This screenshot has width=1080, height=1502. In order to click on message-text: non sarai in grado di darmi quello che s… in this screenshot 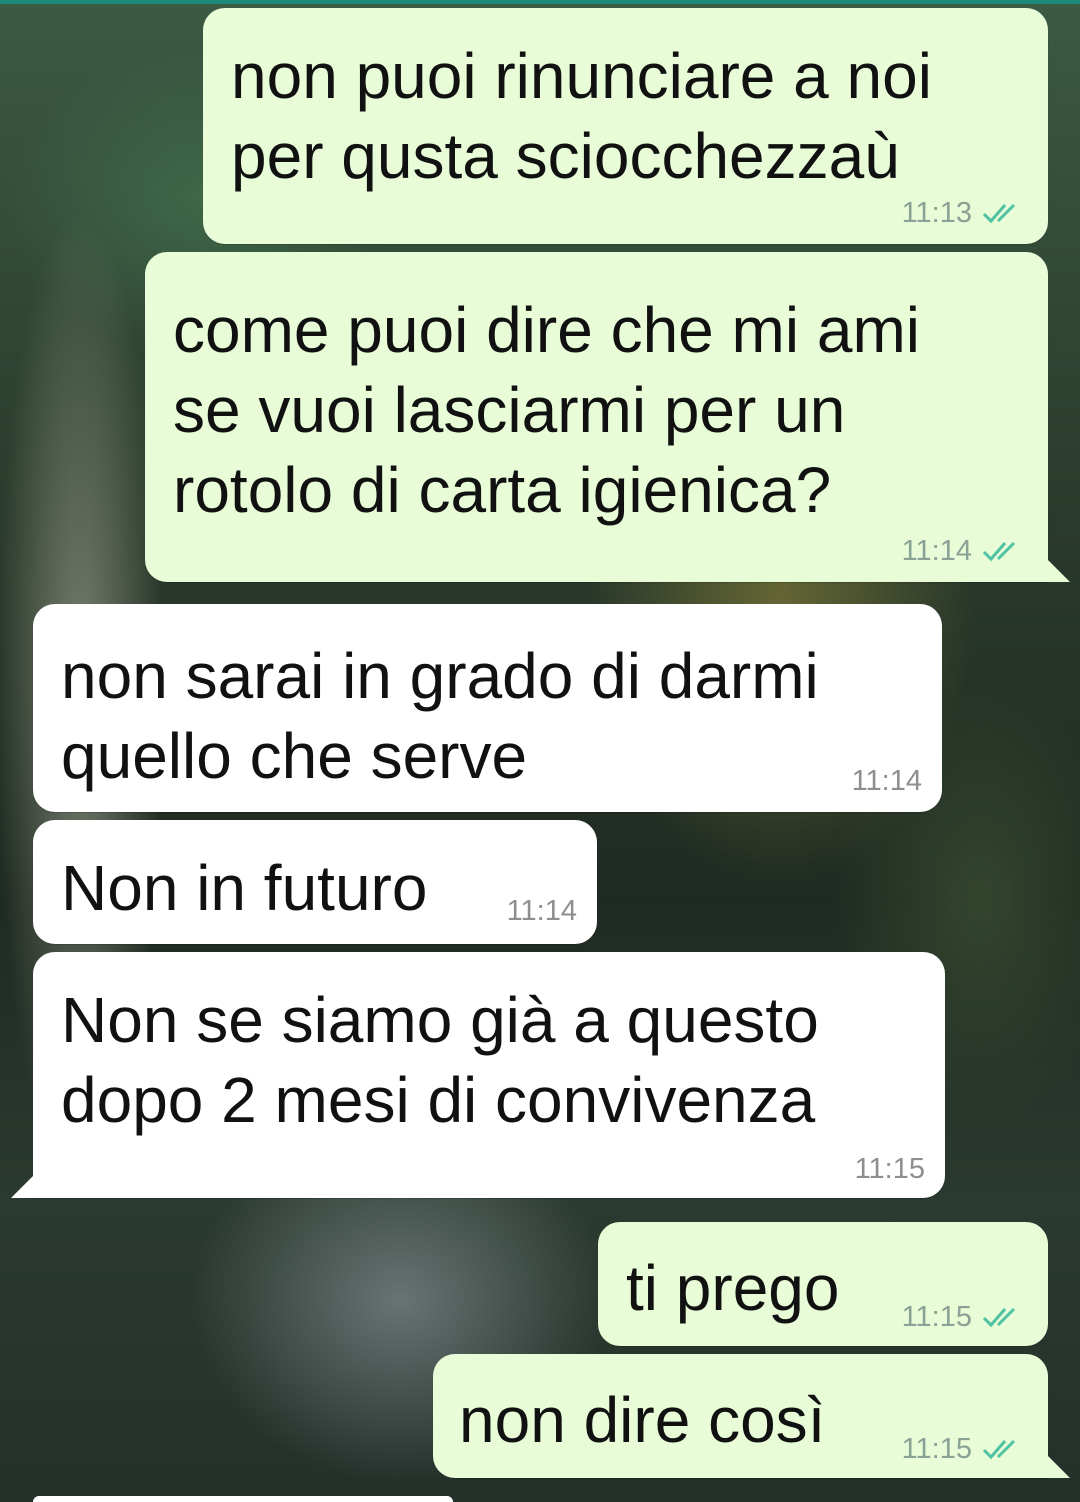, I will do `click(440, 716)`.